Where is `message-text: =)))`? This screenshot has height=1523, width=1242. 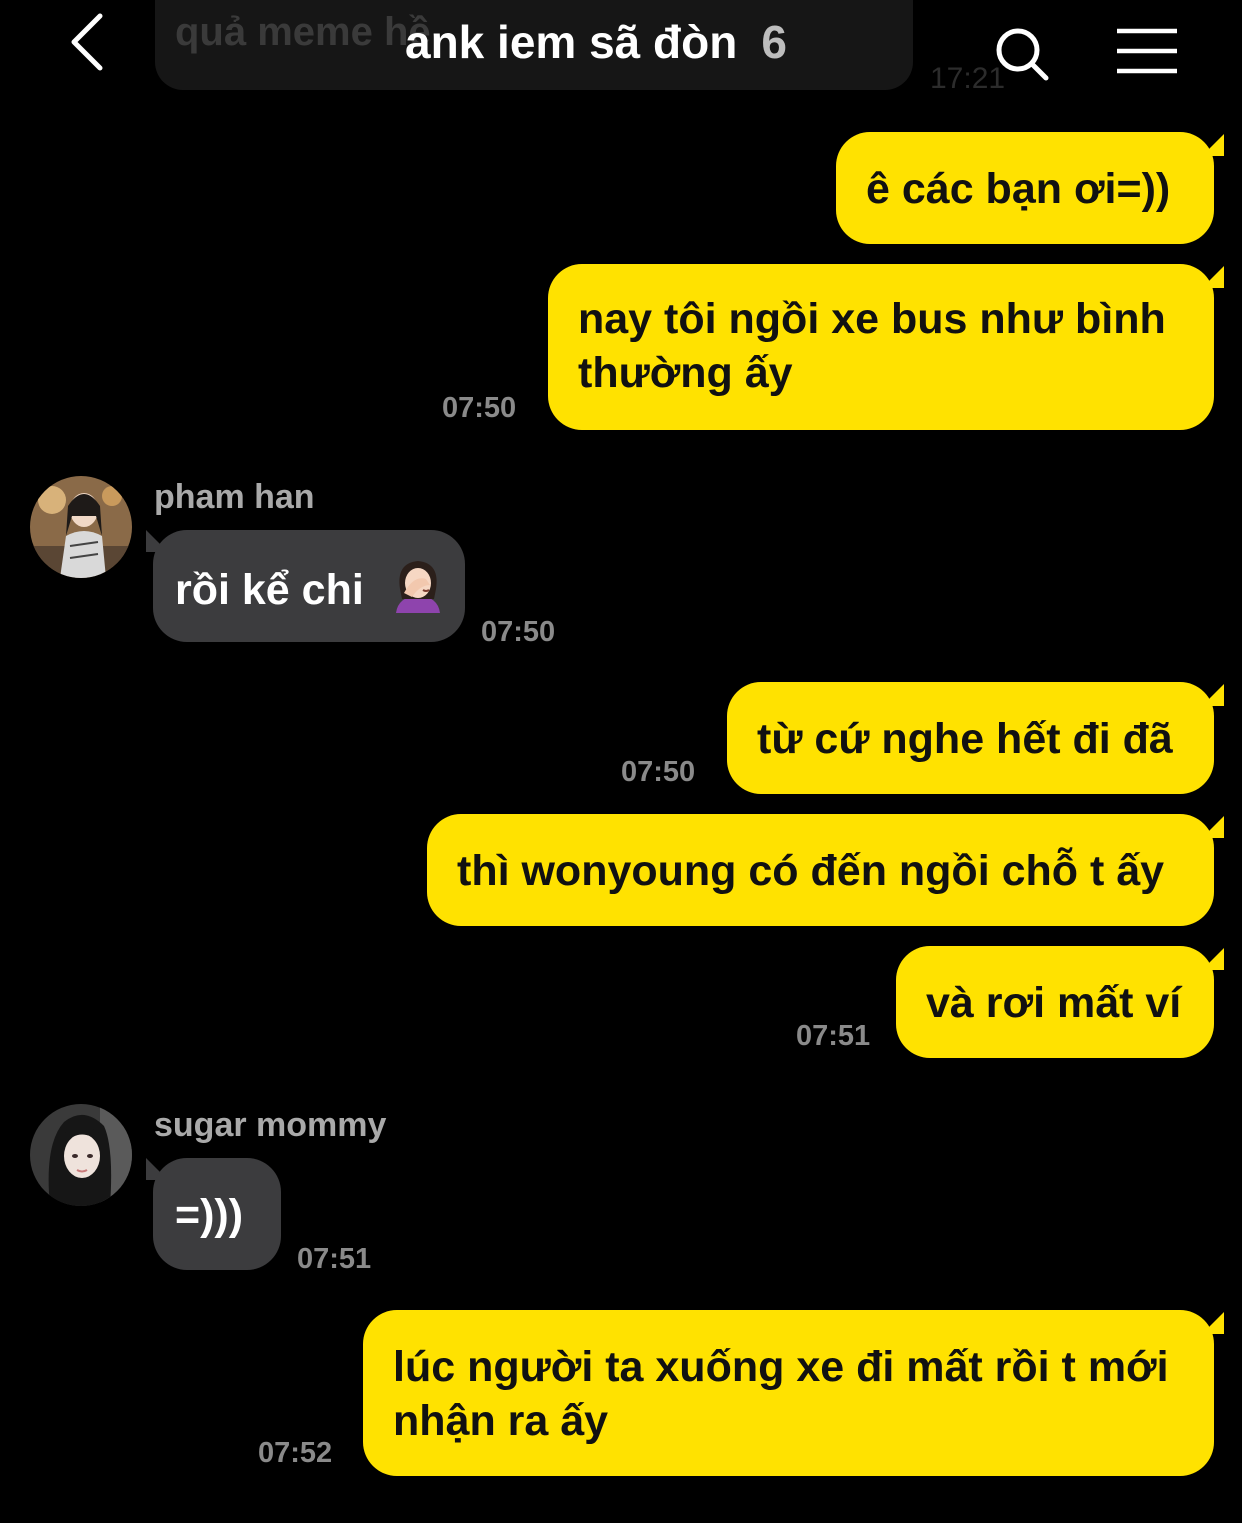
message-text: =))) is located at coordinates (209, 1215).